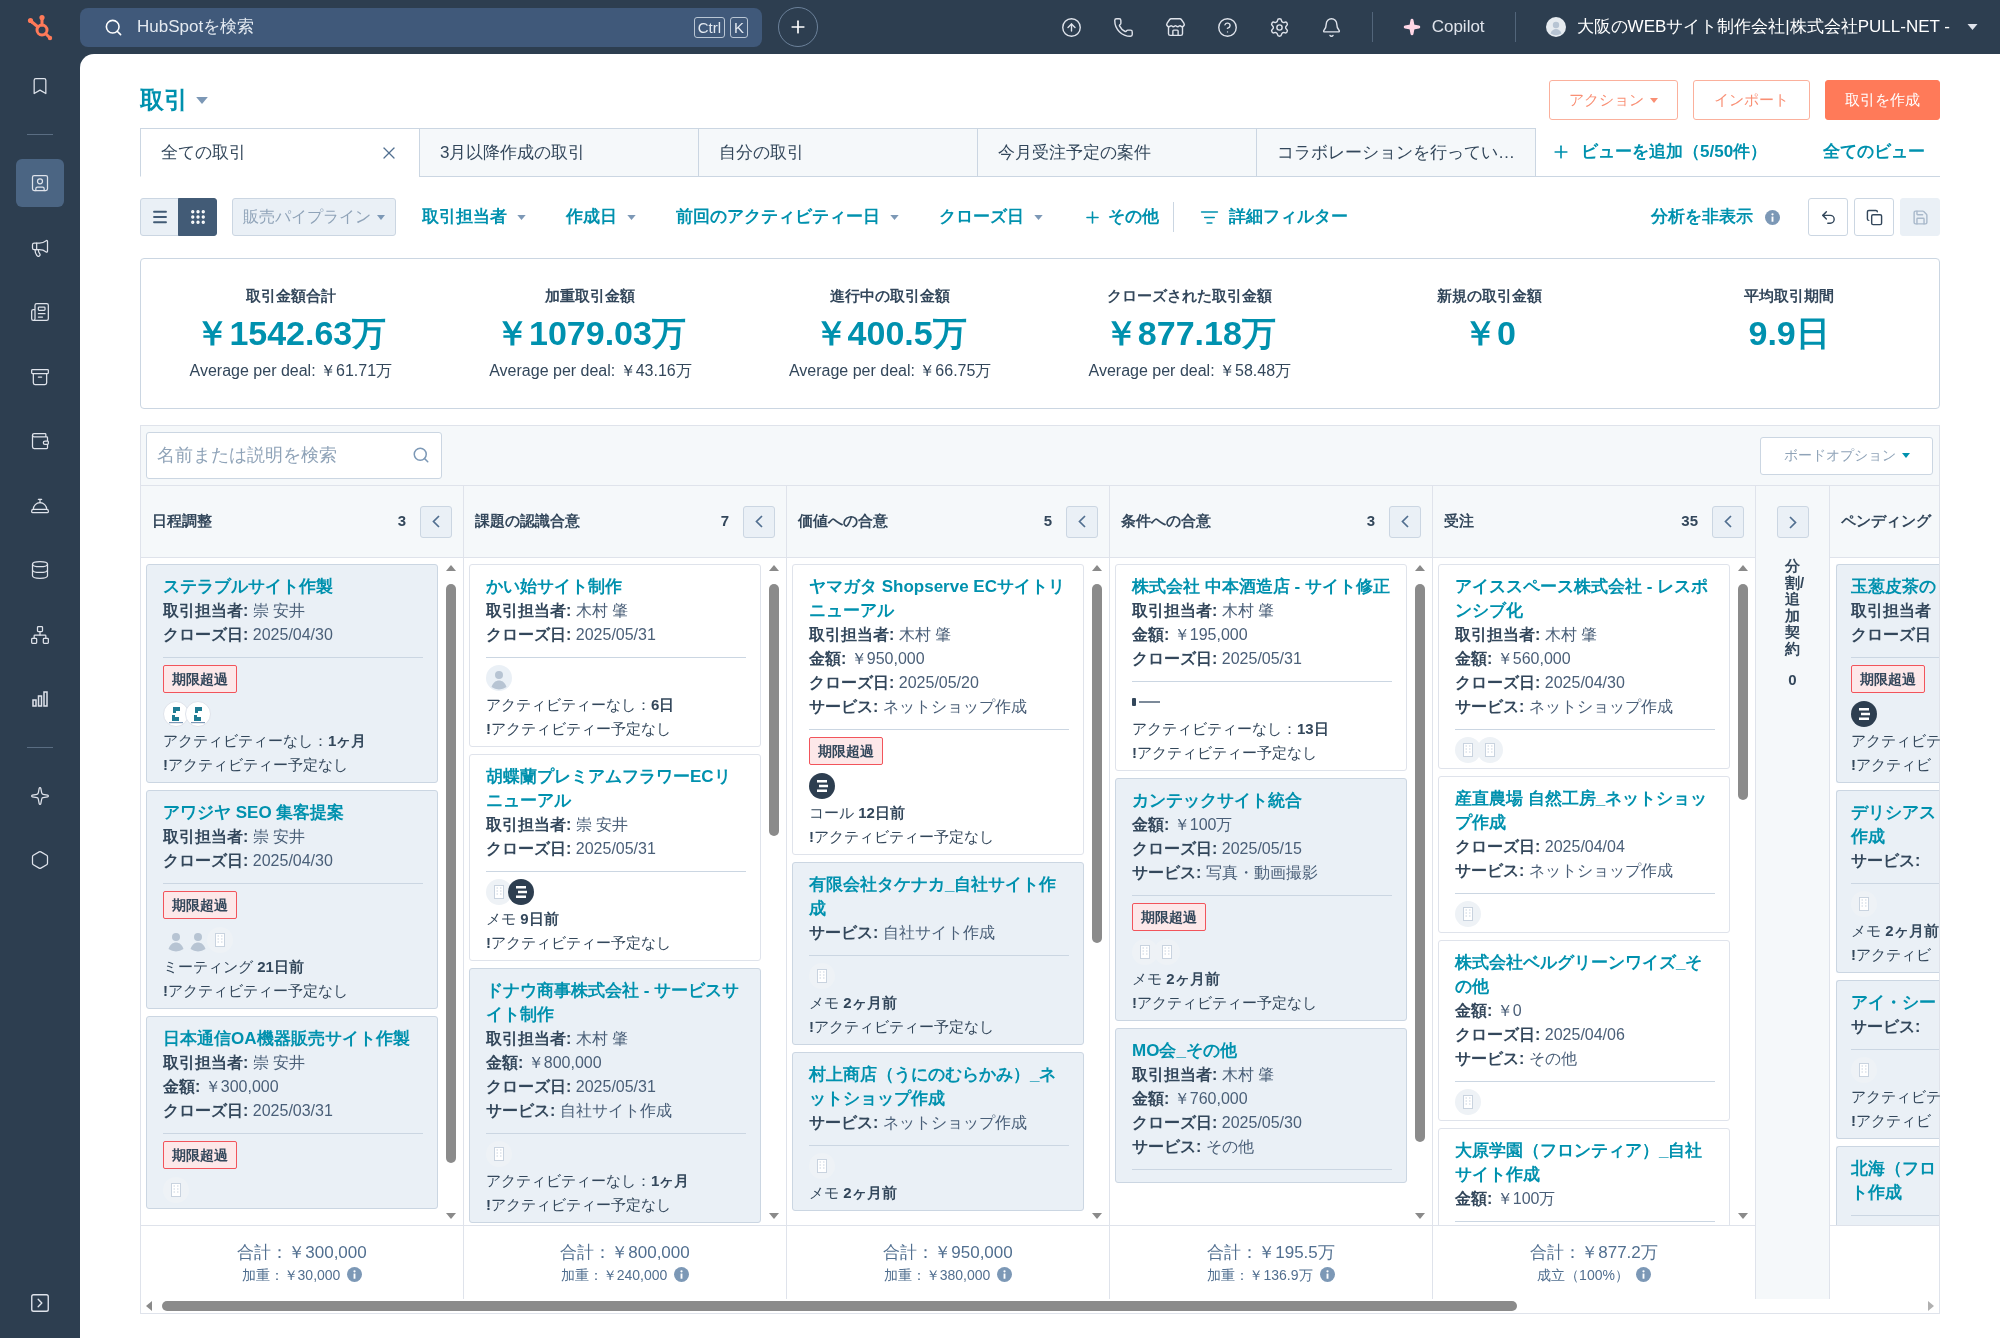 This screenshot has height=1338, width=2000. What do you see at coordinates (616, 789) in the screenshot?
I see `deal-title: 胡蝶蘭プレミアムフラワーECリニューアル` at bounding box center [616, 789].